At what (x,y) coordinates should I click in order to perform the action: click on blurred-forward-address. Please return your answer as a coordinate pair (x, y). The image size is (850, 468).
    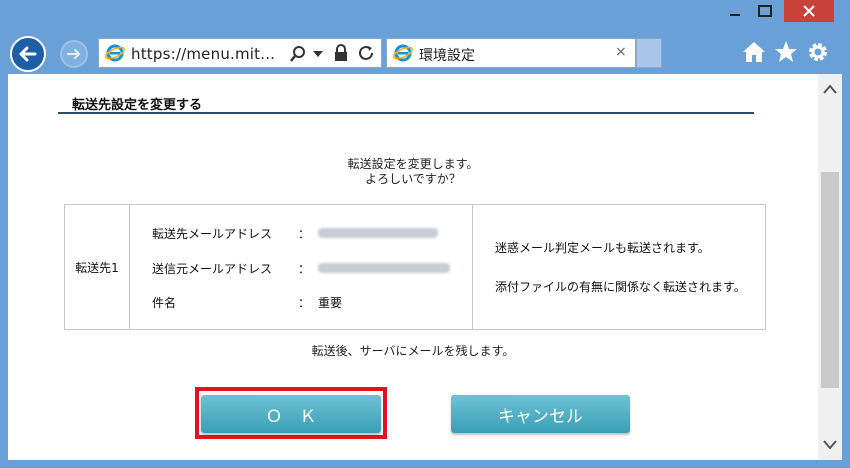
    Looking at the image, I should click on (378, 233).